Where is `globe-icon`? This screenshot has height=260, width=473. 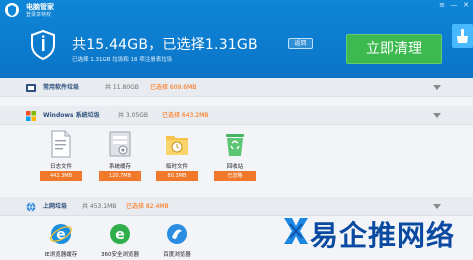 globe-icon is located at coordinates (31, 207).